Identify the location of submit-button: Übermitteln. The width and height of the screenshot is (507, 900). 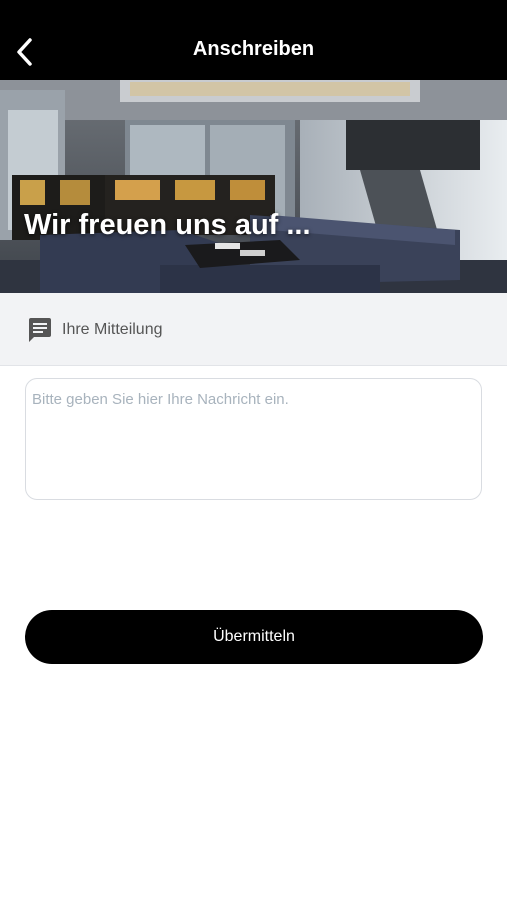
(254, 637).